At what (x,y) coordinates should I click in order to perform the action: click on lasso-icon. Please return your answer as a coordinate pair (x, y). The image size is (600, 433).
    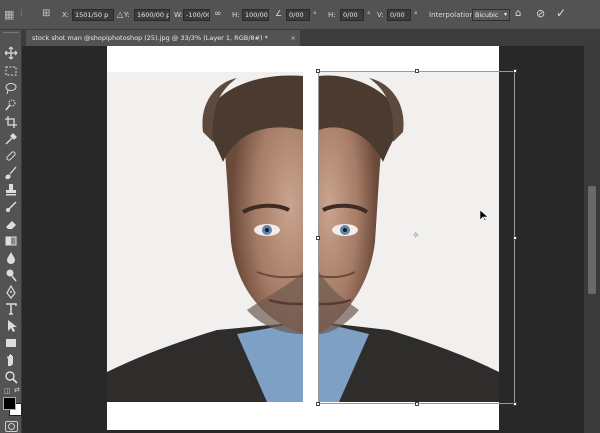
    Looking at the image, I should click on (11, 88).